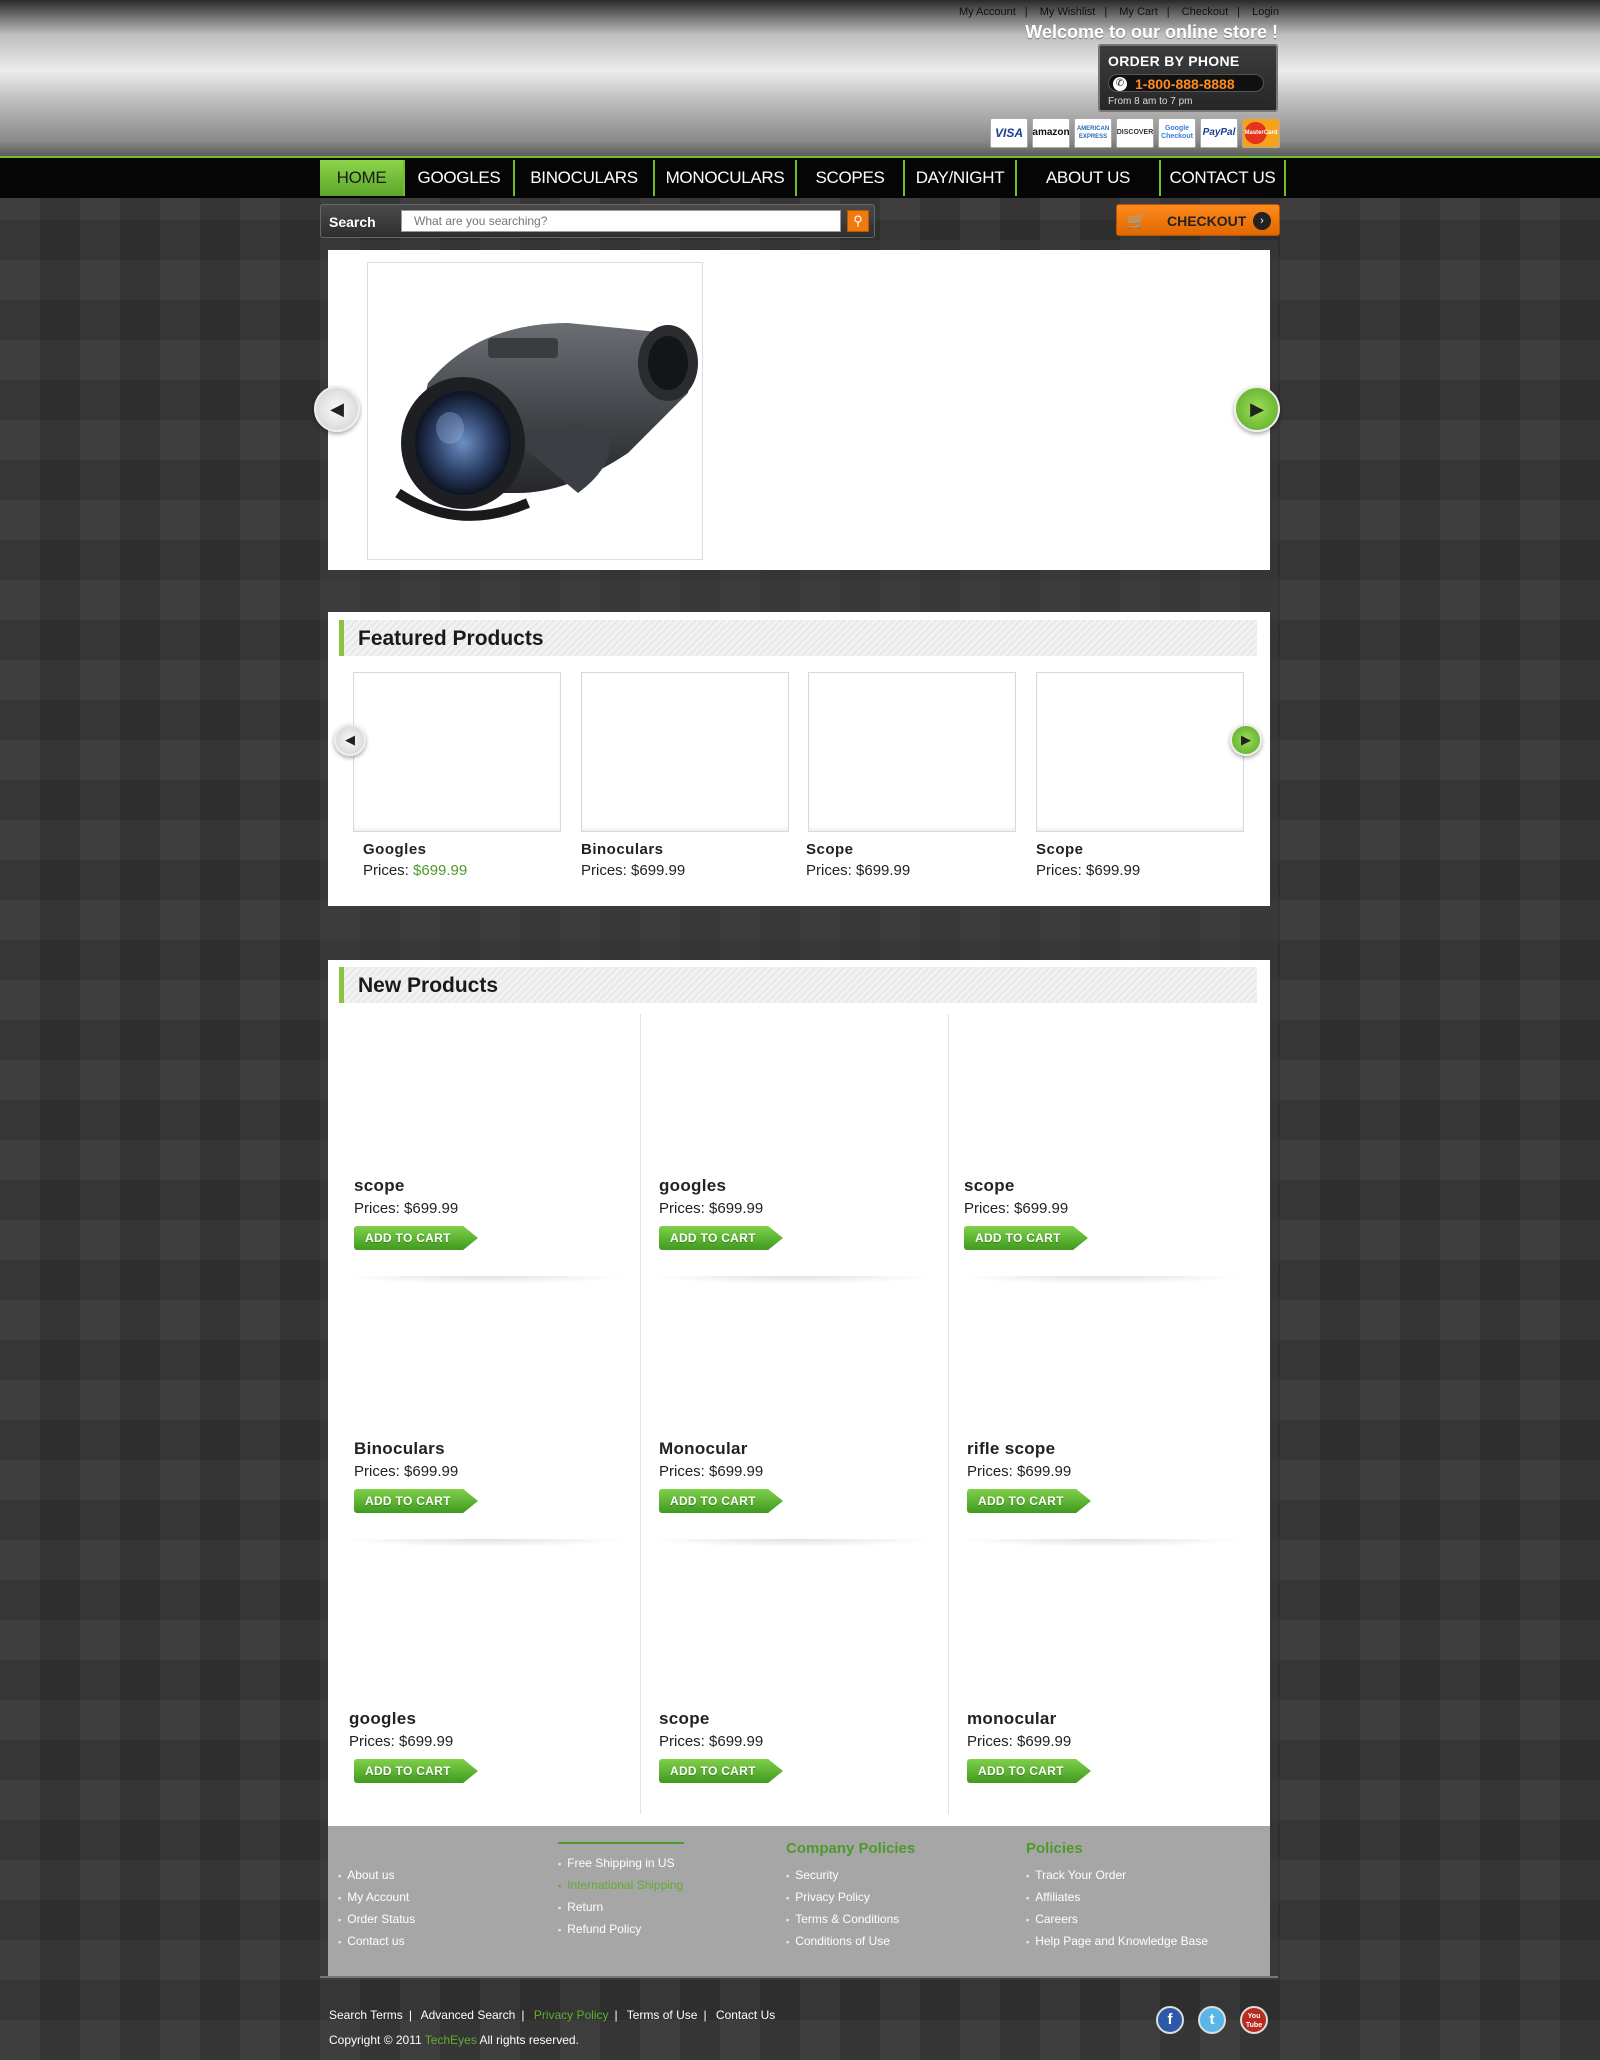 This screenshot has width=1600, height=2060. I want to click on nav-item-contact-us: CONTACT US, so click(1223, 178).